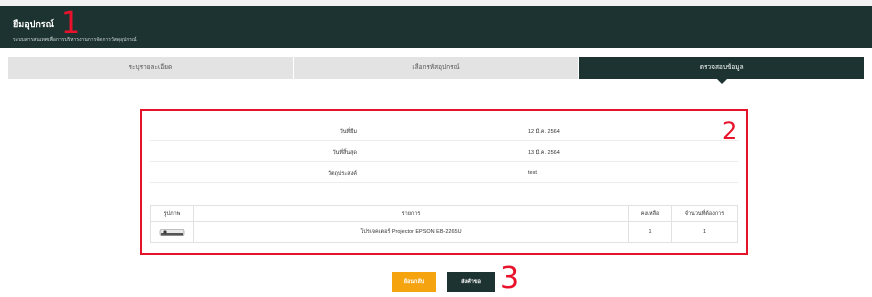 This screenshot has height=297, width=872. Describe the element at coordinates (71, 23) in the screenshot. I see `annotation-step-1: 1` at that location.